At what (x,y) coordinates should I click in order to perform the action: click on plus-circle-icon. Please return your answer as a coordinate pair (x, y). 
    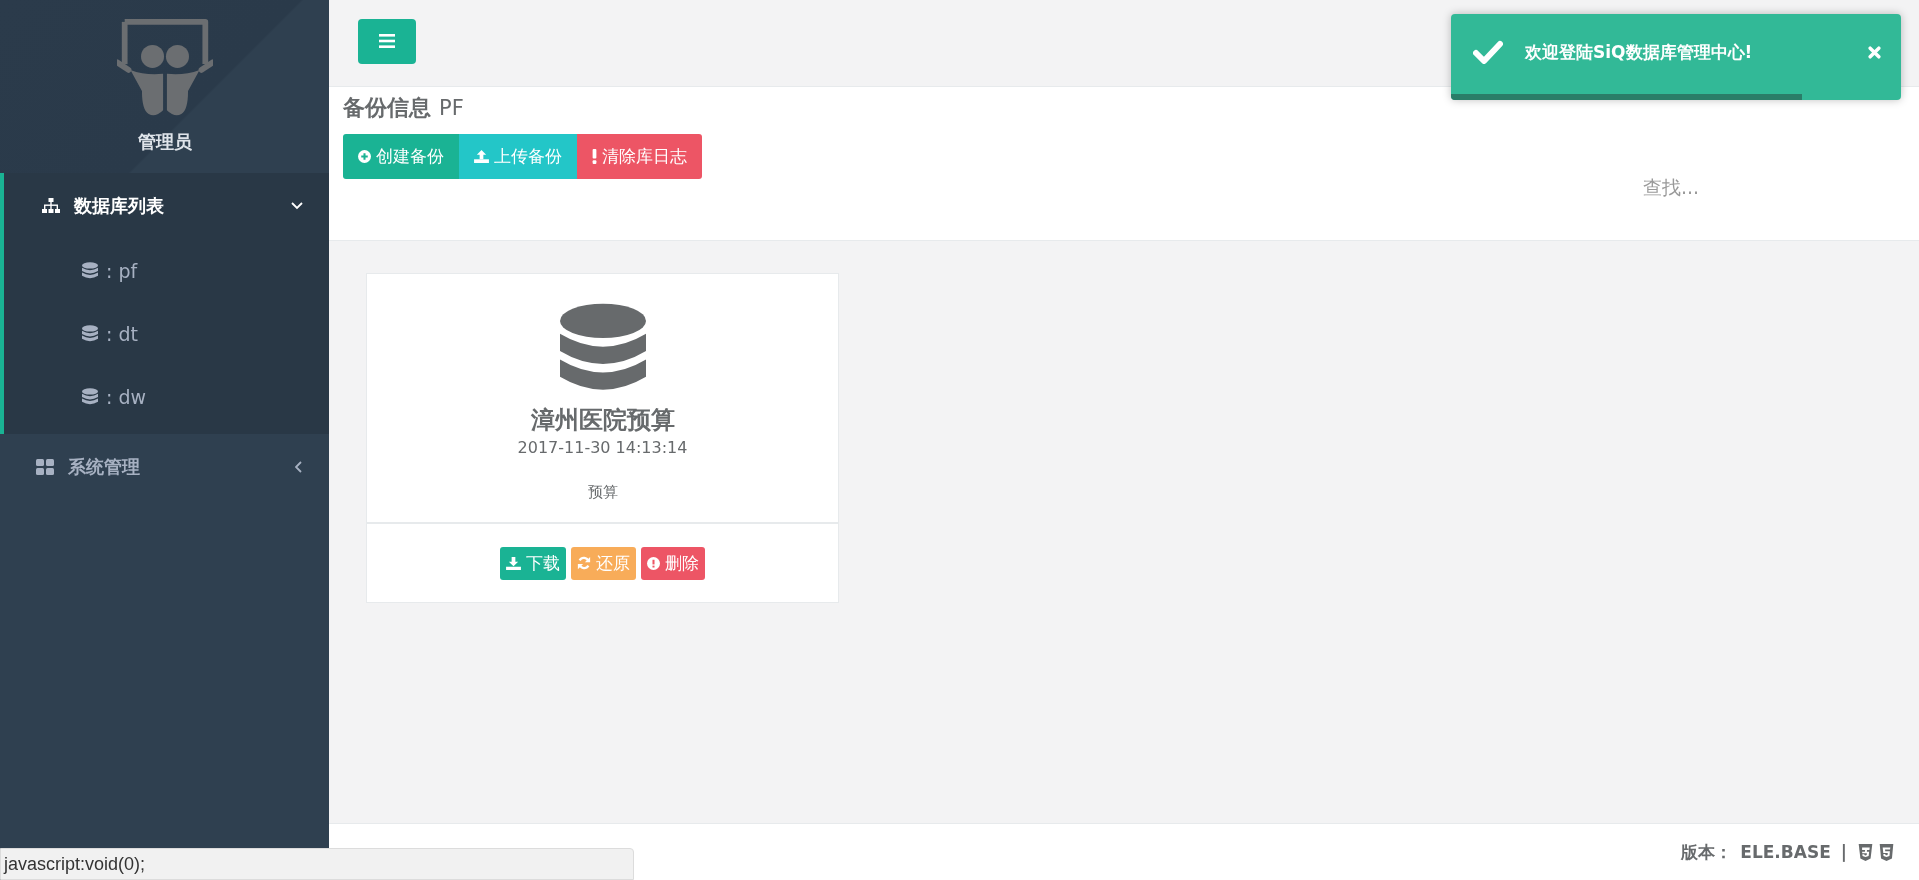
    Looking at the image, I should click on (364, 156).